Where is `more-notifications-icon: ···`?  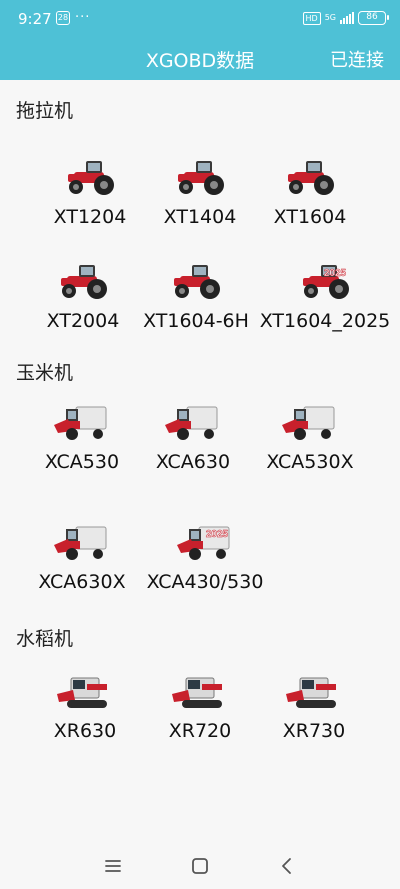 more-notifications-icon: ··· is located at coordinates (83, 17).